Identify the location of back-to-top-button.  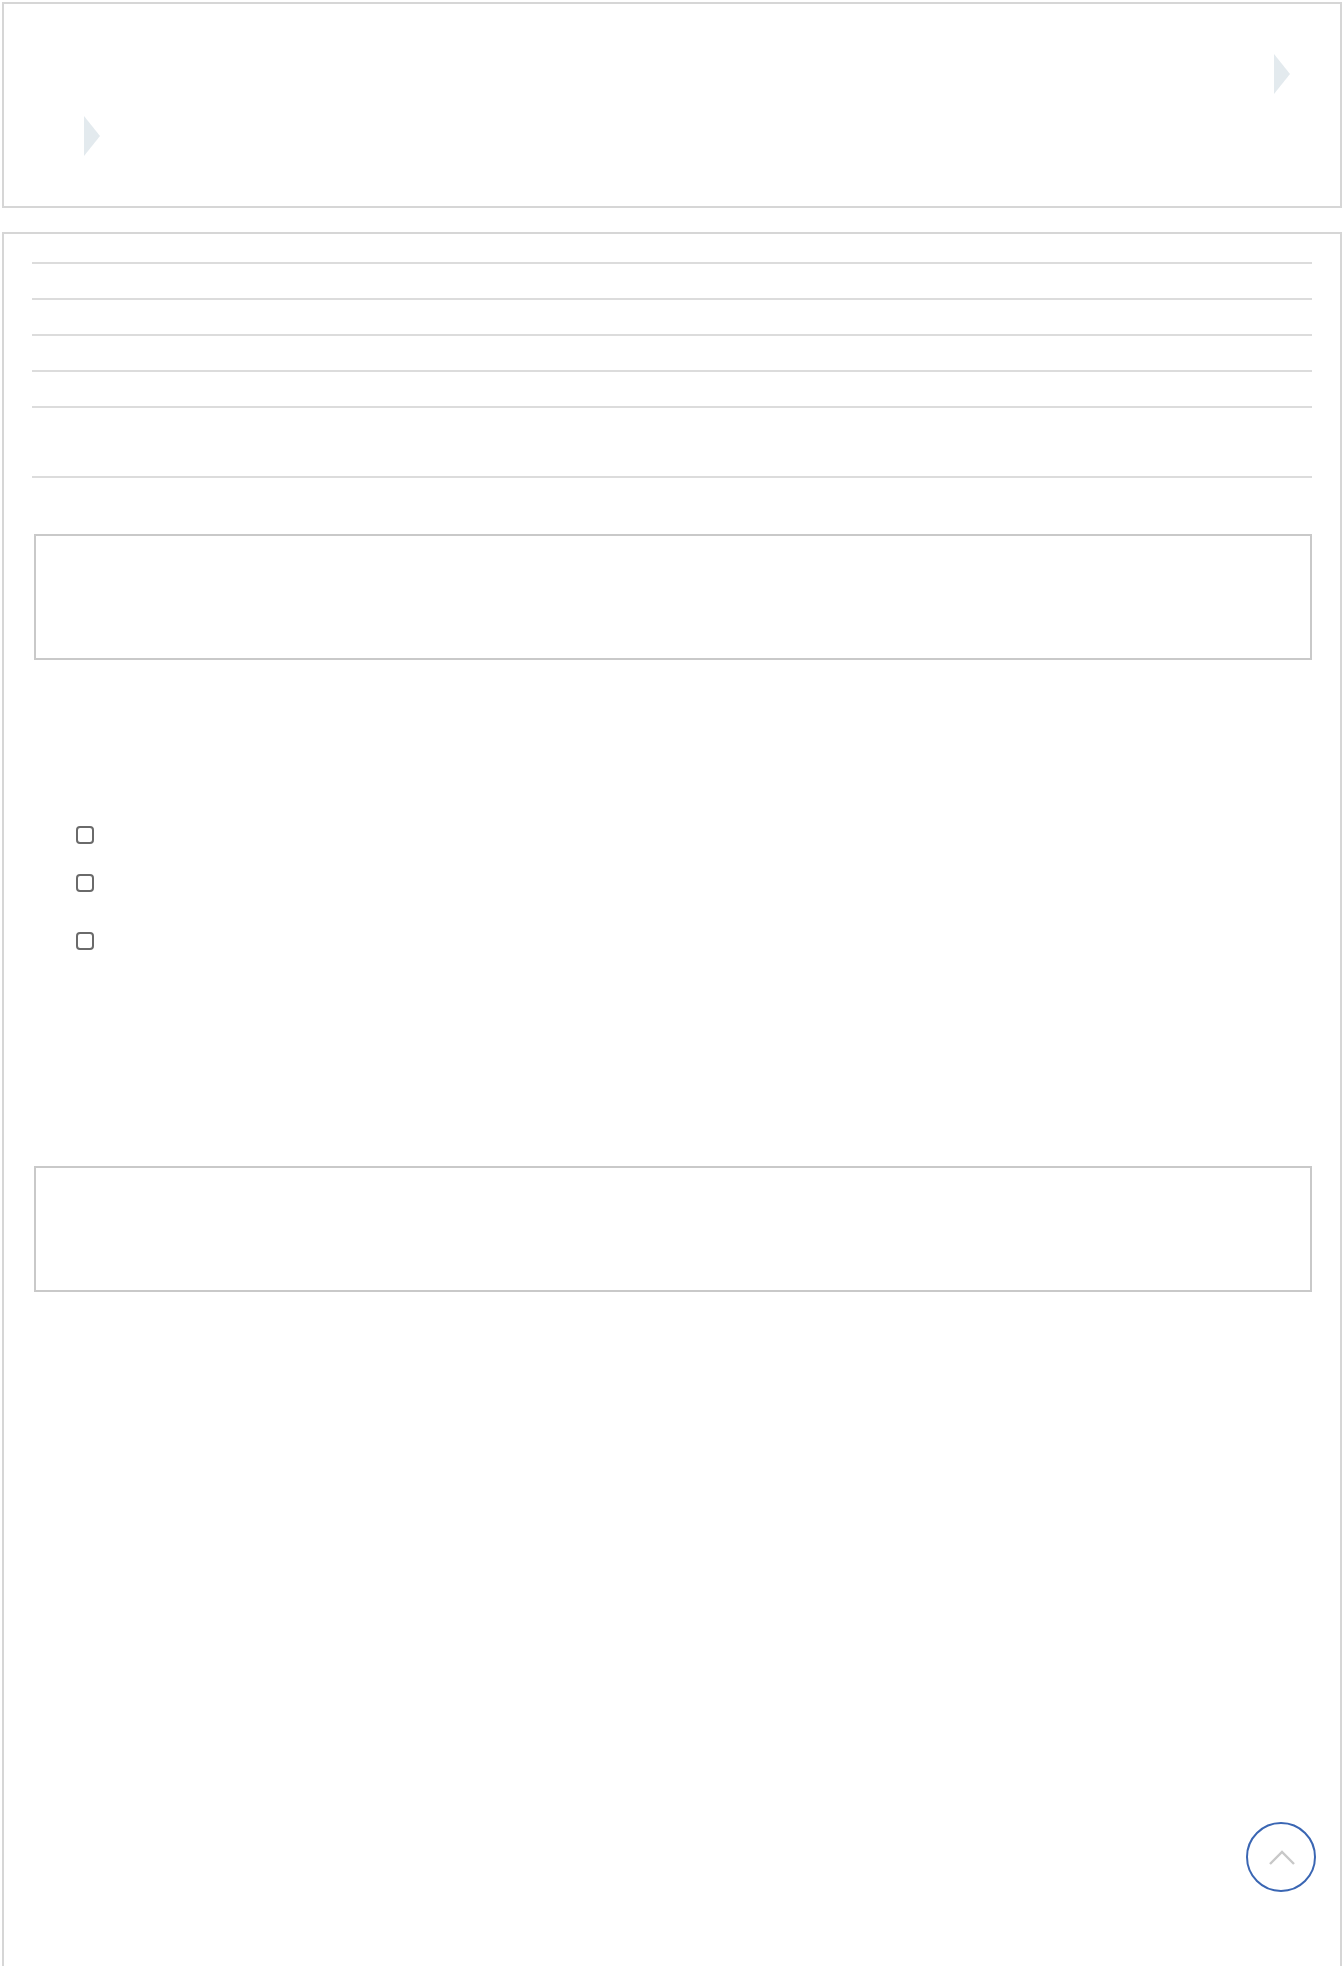
(1281, 1857).